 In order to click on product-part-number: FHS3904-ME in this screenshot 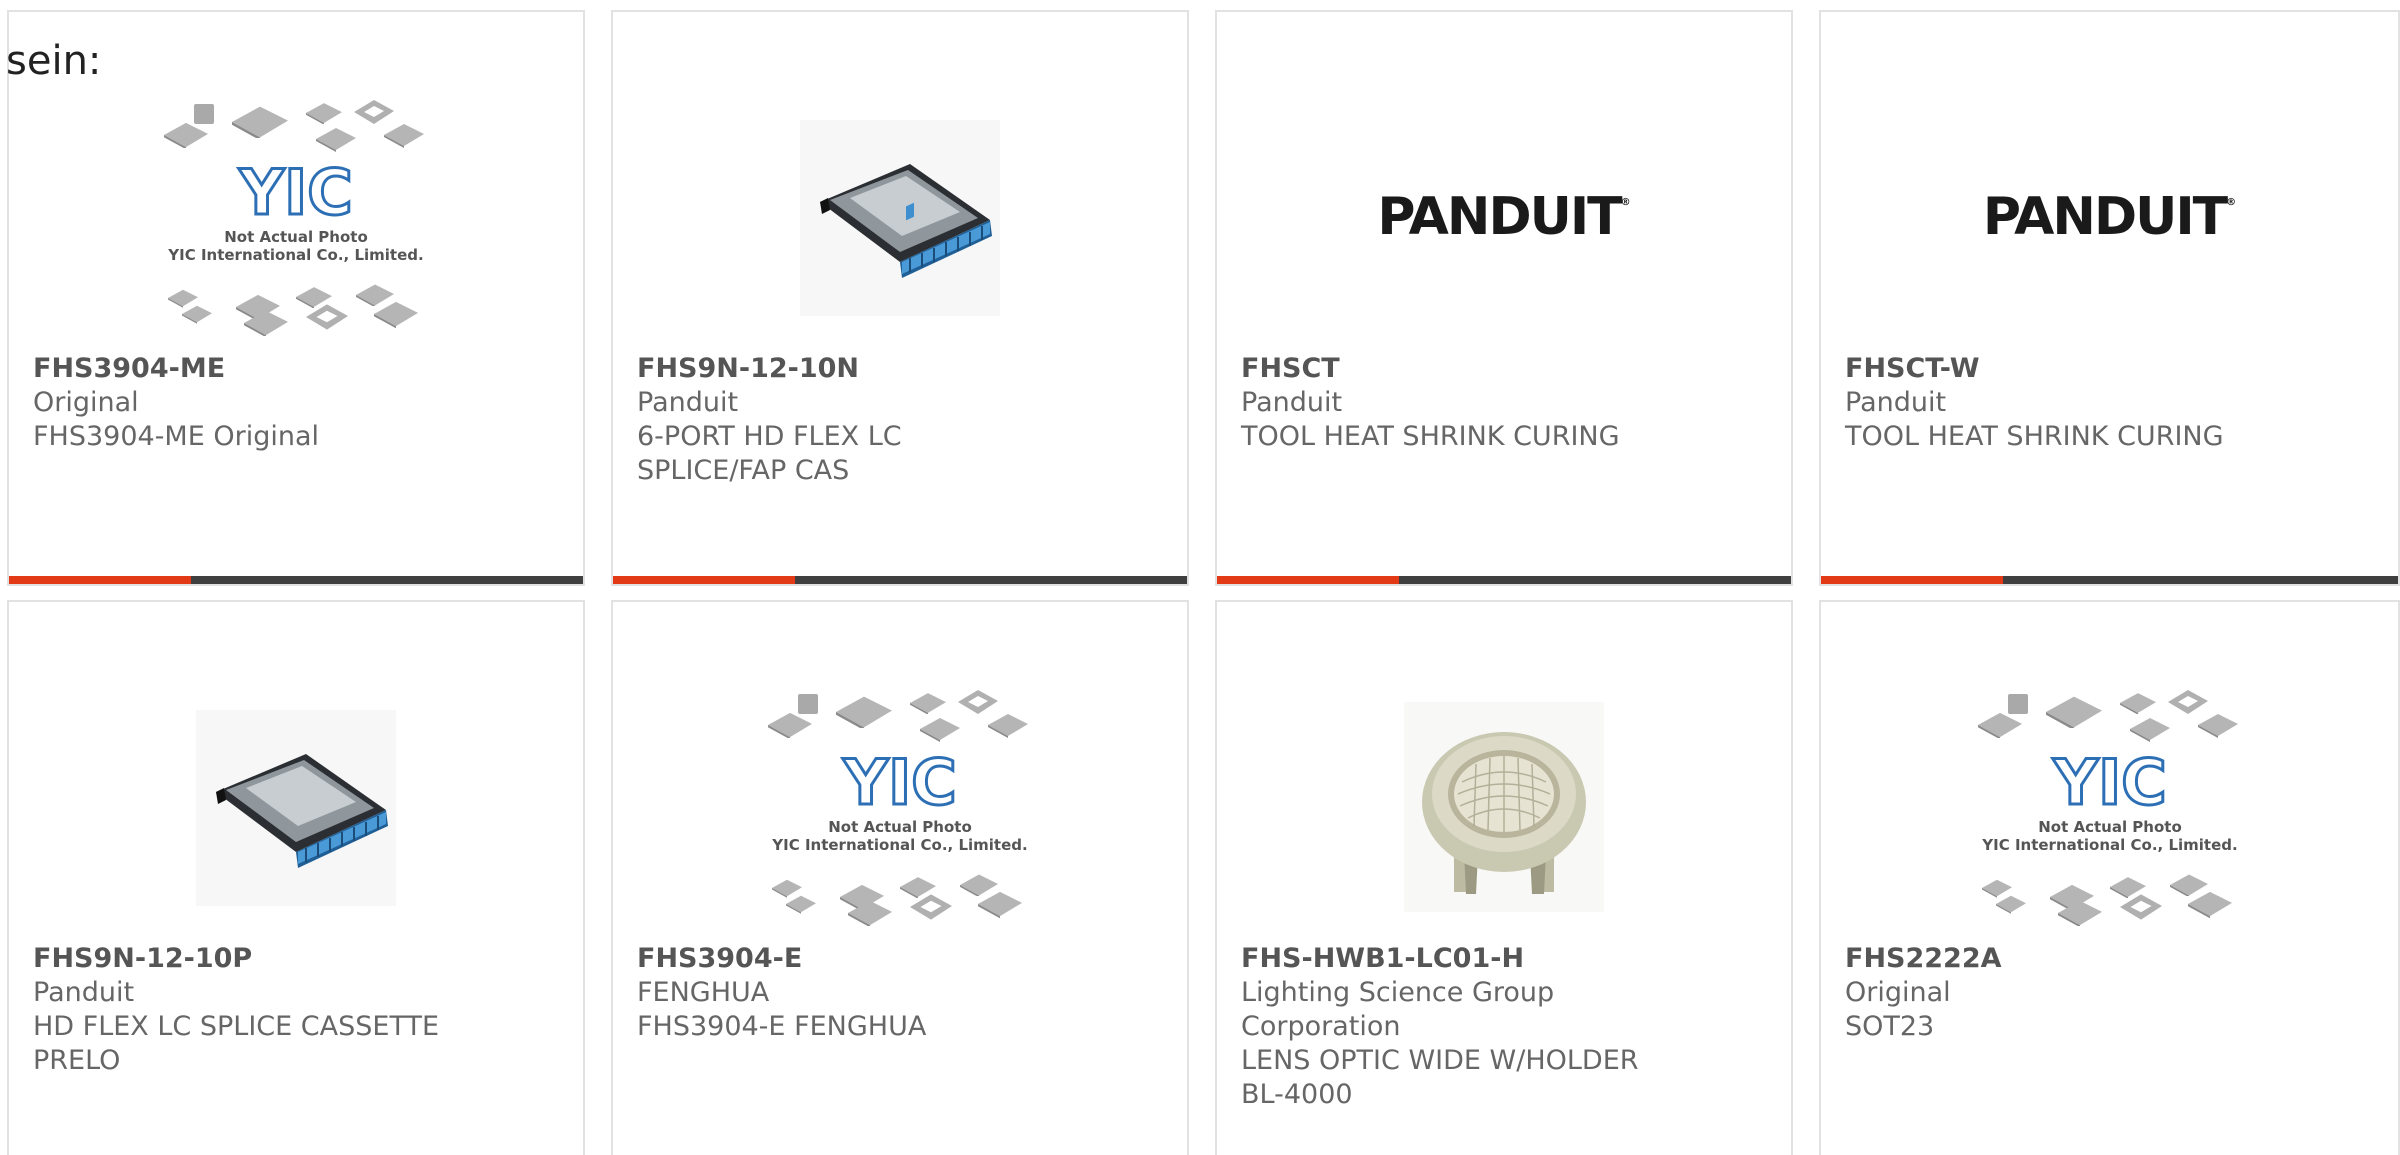, I will do `click(296, 369)`.